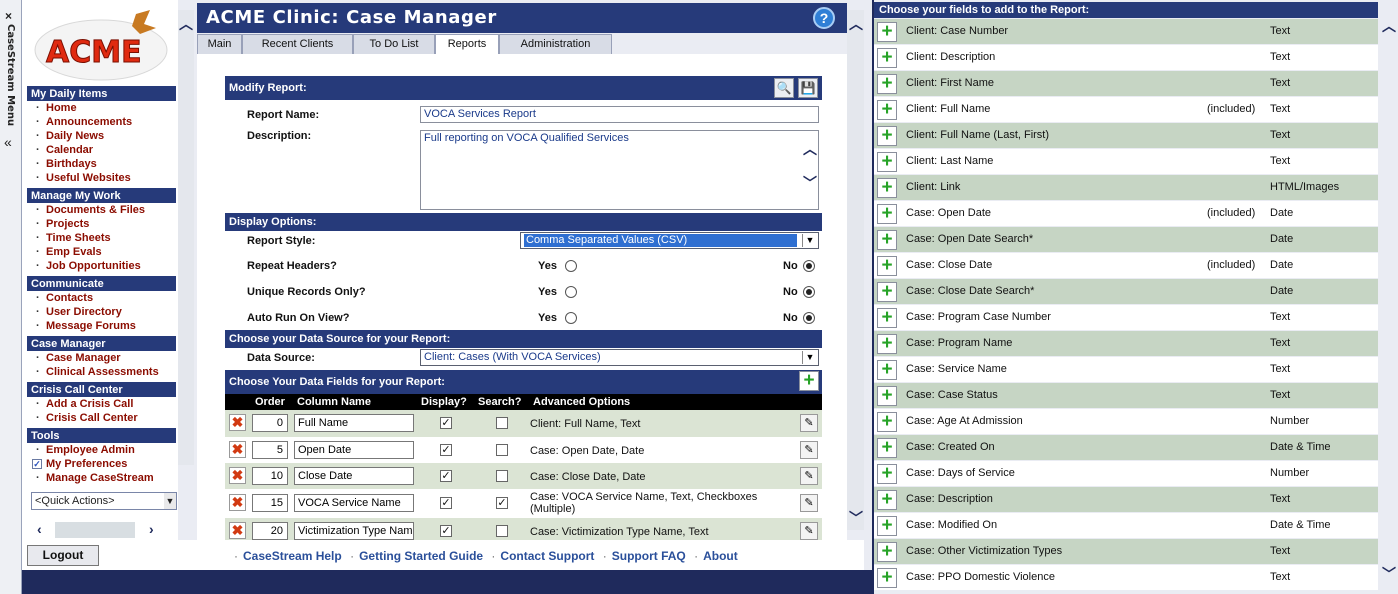  What do you see at coordinates (101, 178) in the screenshot?
I see `nav-item-useful-websites: Useful Websites` at bounding box center [101, 178].